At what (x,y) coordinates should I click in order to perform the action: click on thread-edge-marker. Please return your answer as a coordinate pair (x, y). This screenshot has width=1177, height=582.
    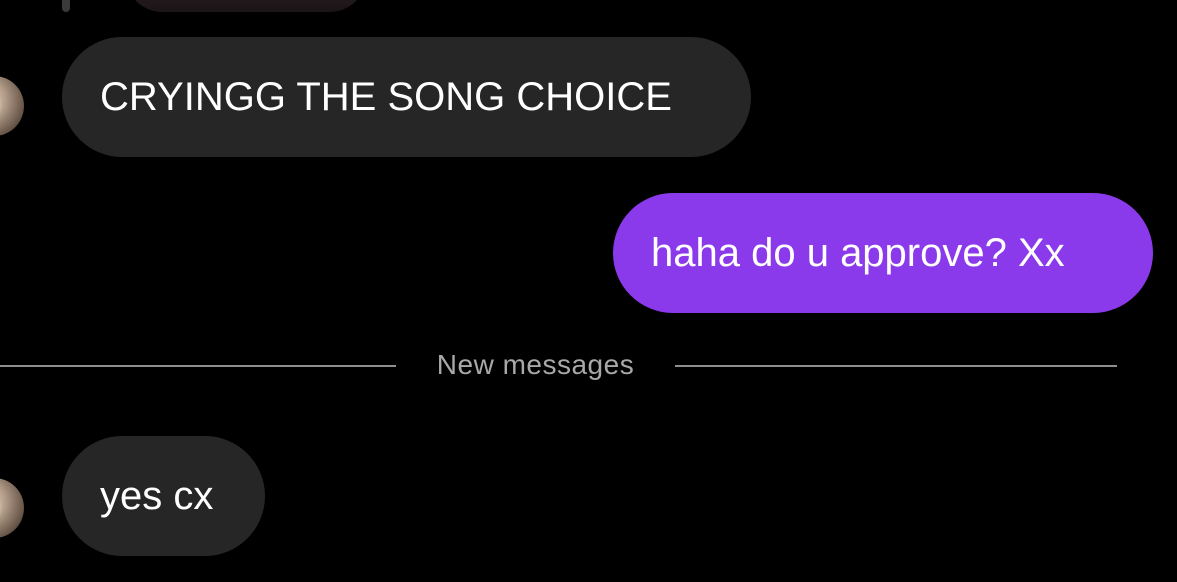
    Looking at the image, I should click on (66, 6).